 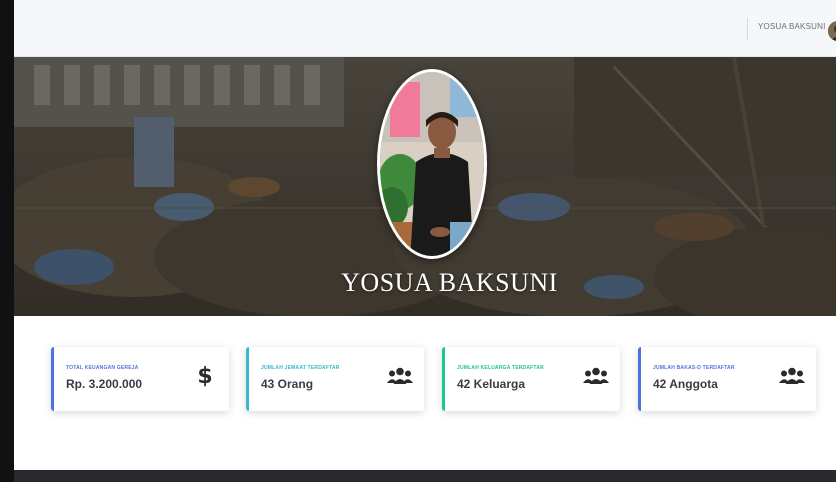 I want to click on stat-card-groups: JUMLAH BAKAS-D TERDAFTAR 42 Anggota, so click(x=727, y=379).